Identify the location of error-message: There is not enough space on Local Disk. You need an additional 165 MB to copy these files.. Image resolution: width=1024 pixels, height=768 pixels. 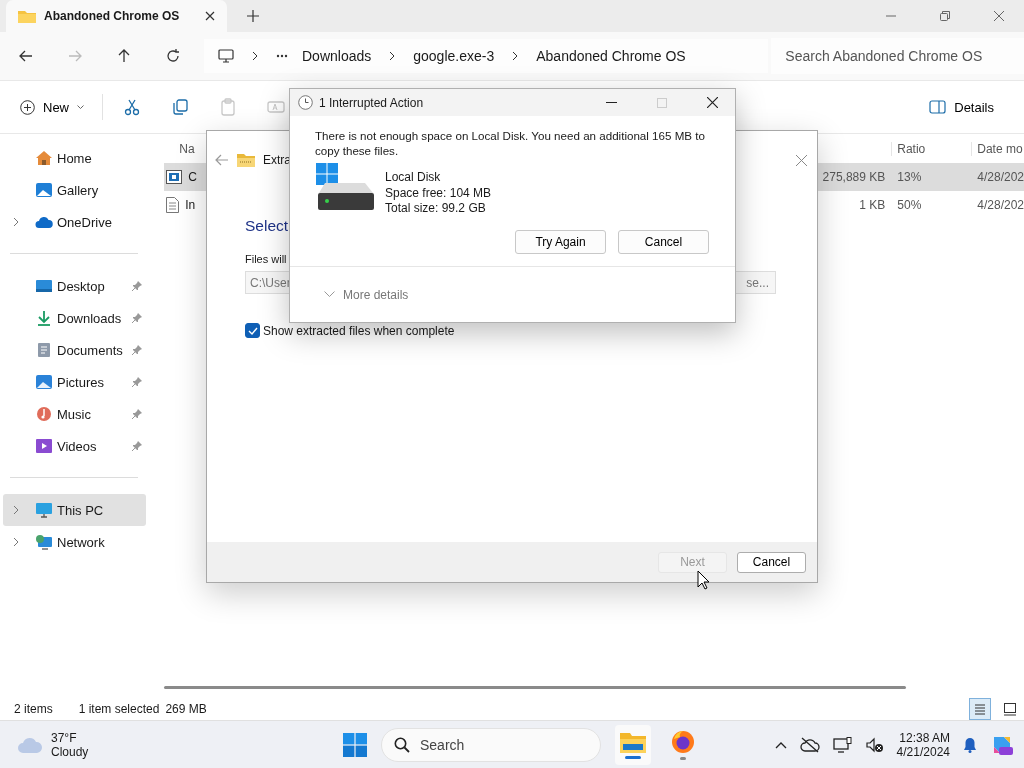
(510, 143).